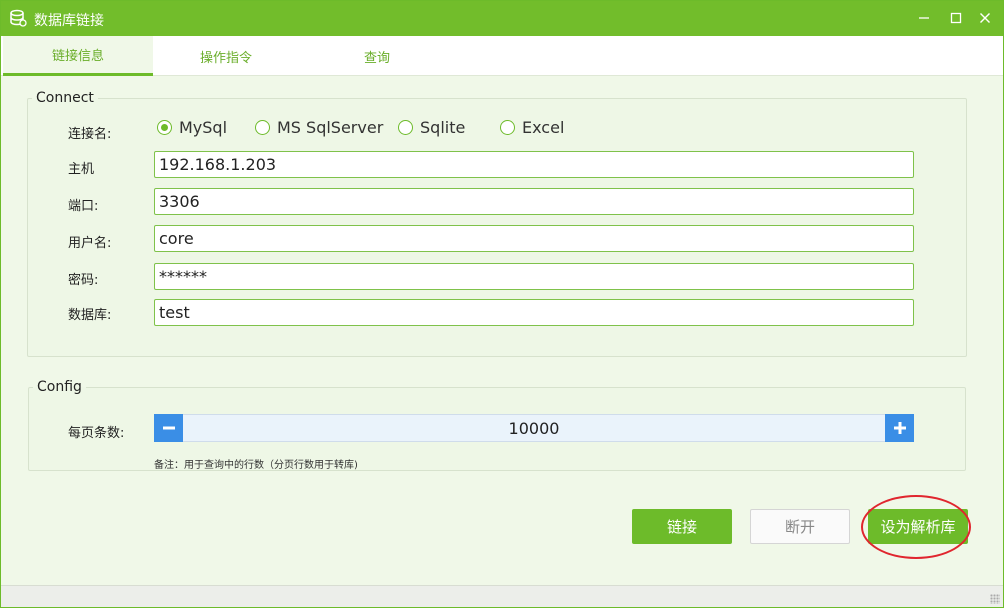  I want to click on page-size-note: 备注：用于查询中的行数（分页行数用于转库), so click(256, 465).